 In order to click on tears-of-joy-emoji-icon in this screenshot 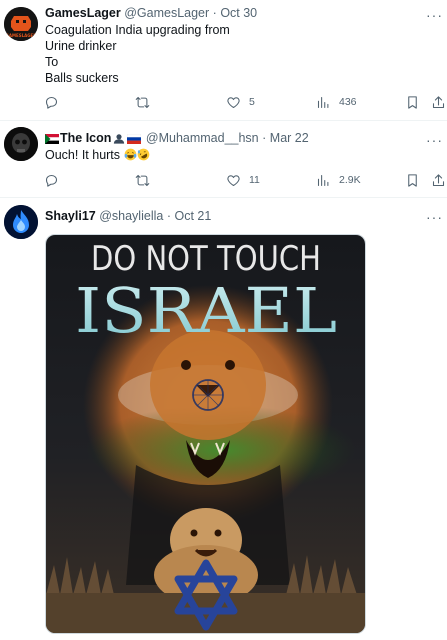, I will do `click(130, 154)`.